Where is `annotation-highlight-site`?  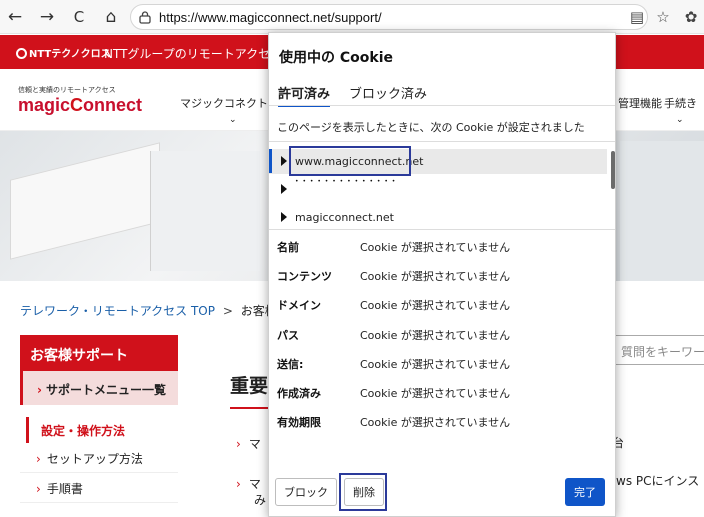
annotation-highlight-site is located at coordinates (350, 161).